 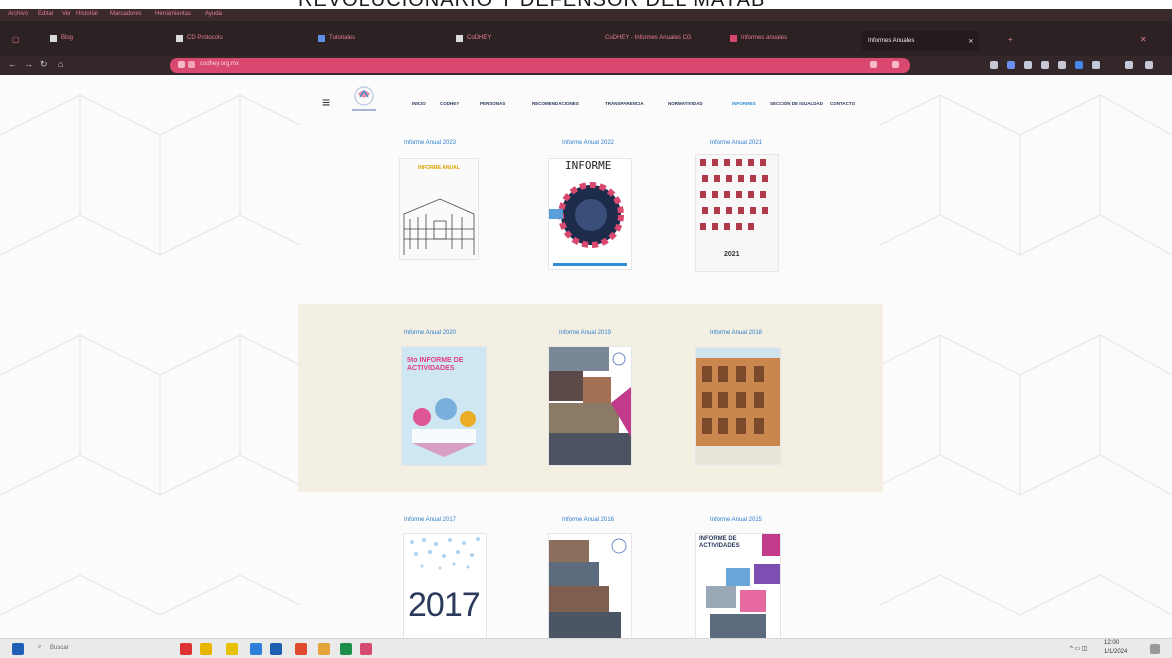 What do you see at coordinates (842, 103) in the screenshot?
I see `nav-contacto: CONTACTO` at bounding box center [842, 103].